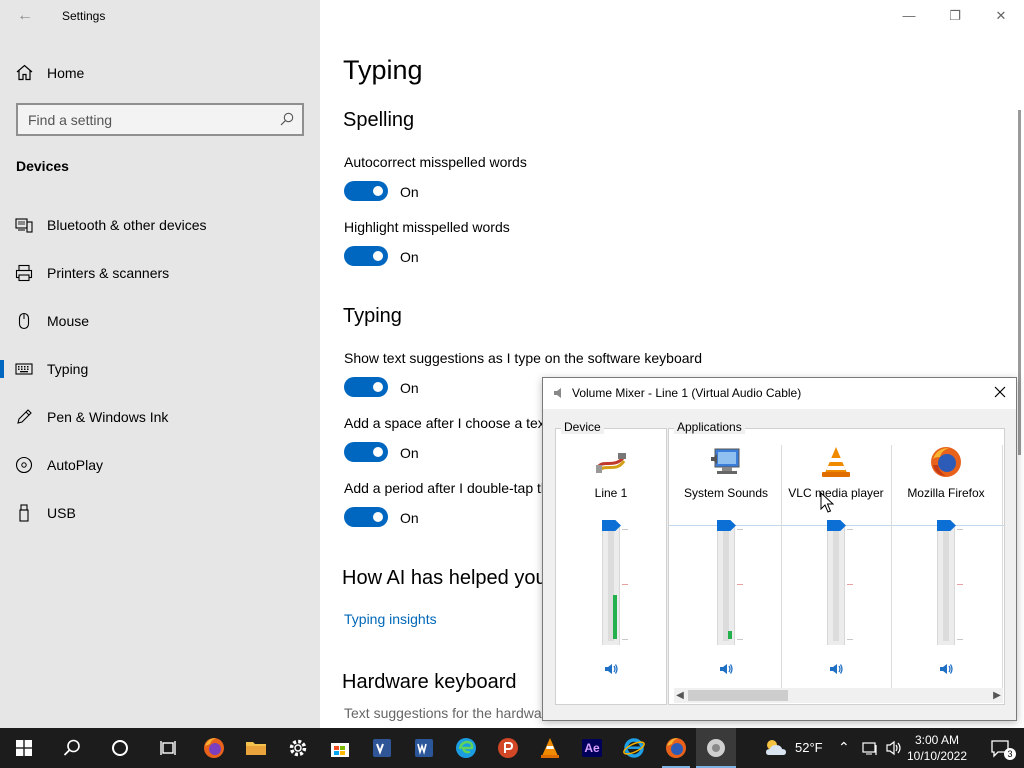 Image resolution: width=1024 pixels, height=768 pixels. Describe the element at coordinates (725, 461) in the screenshot. I see `system-sounds-icon` at that location.